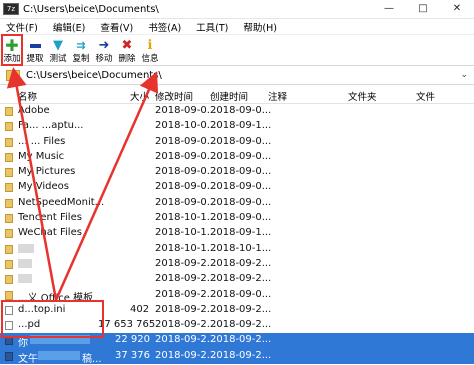 The image size is (474, 365). Describe the element at coordinates (166, 27) in the screenshot. I see `menu-bookmarks: 书签(A)` at that location.